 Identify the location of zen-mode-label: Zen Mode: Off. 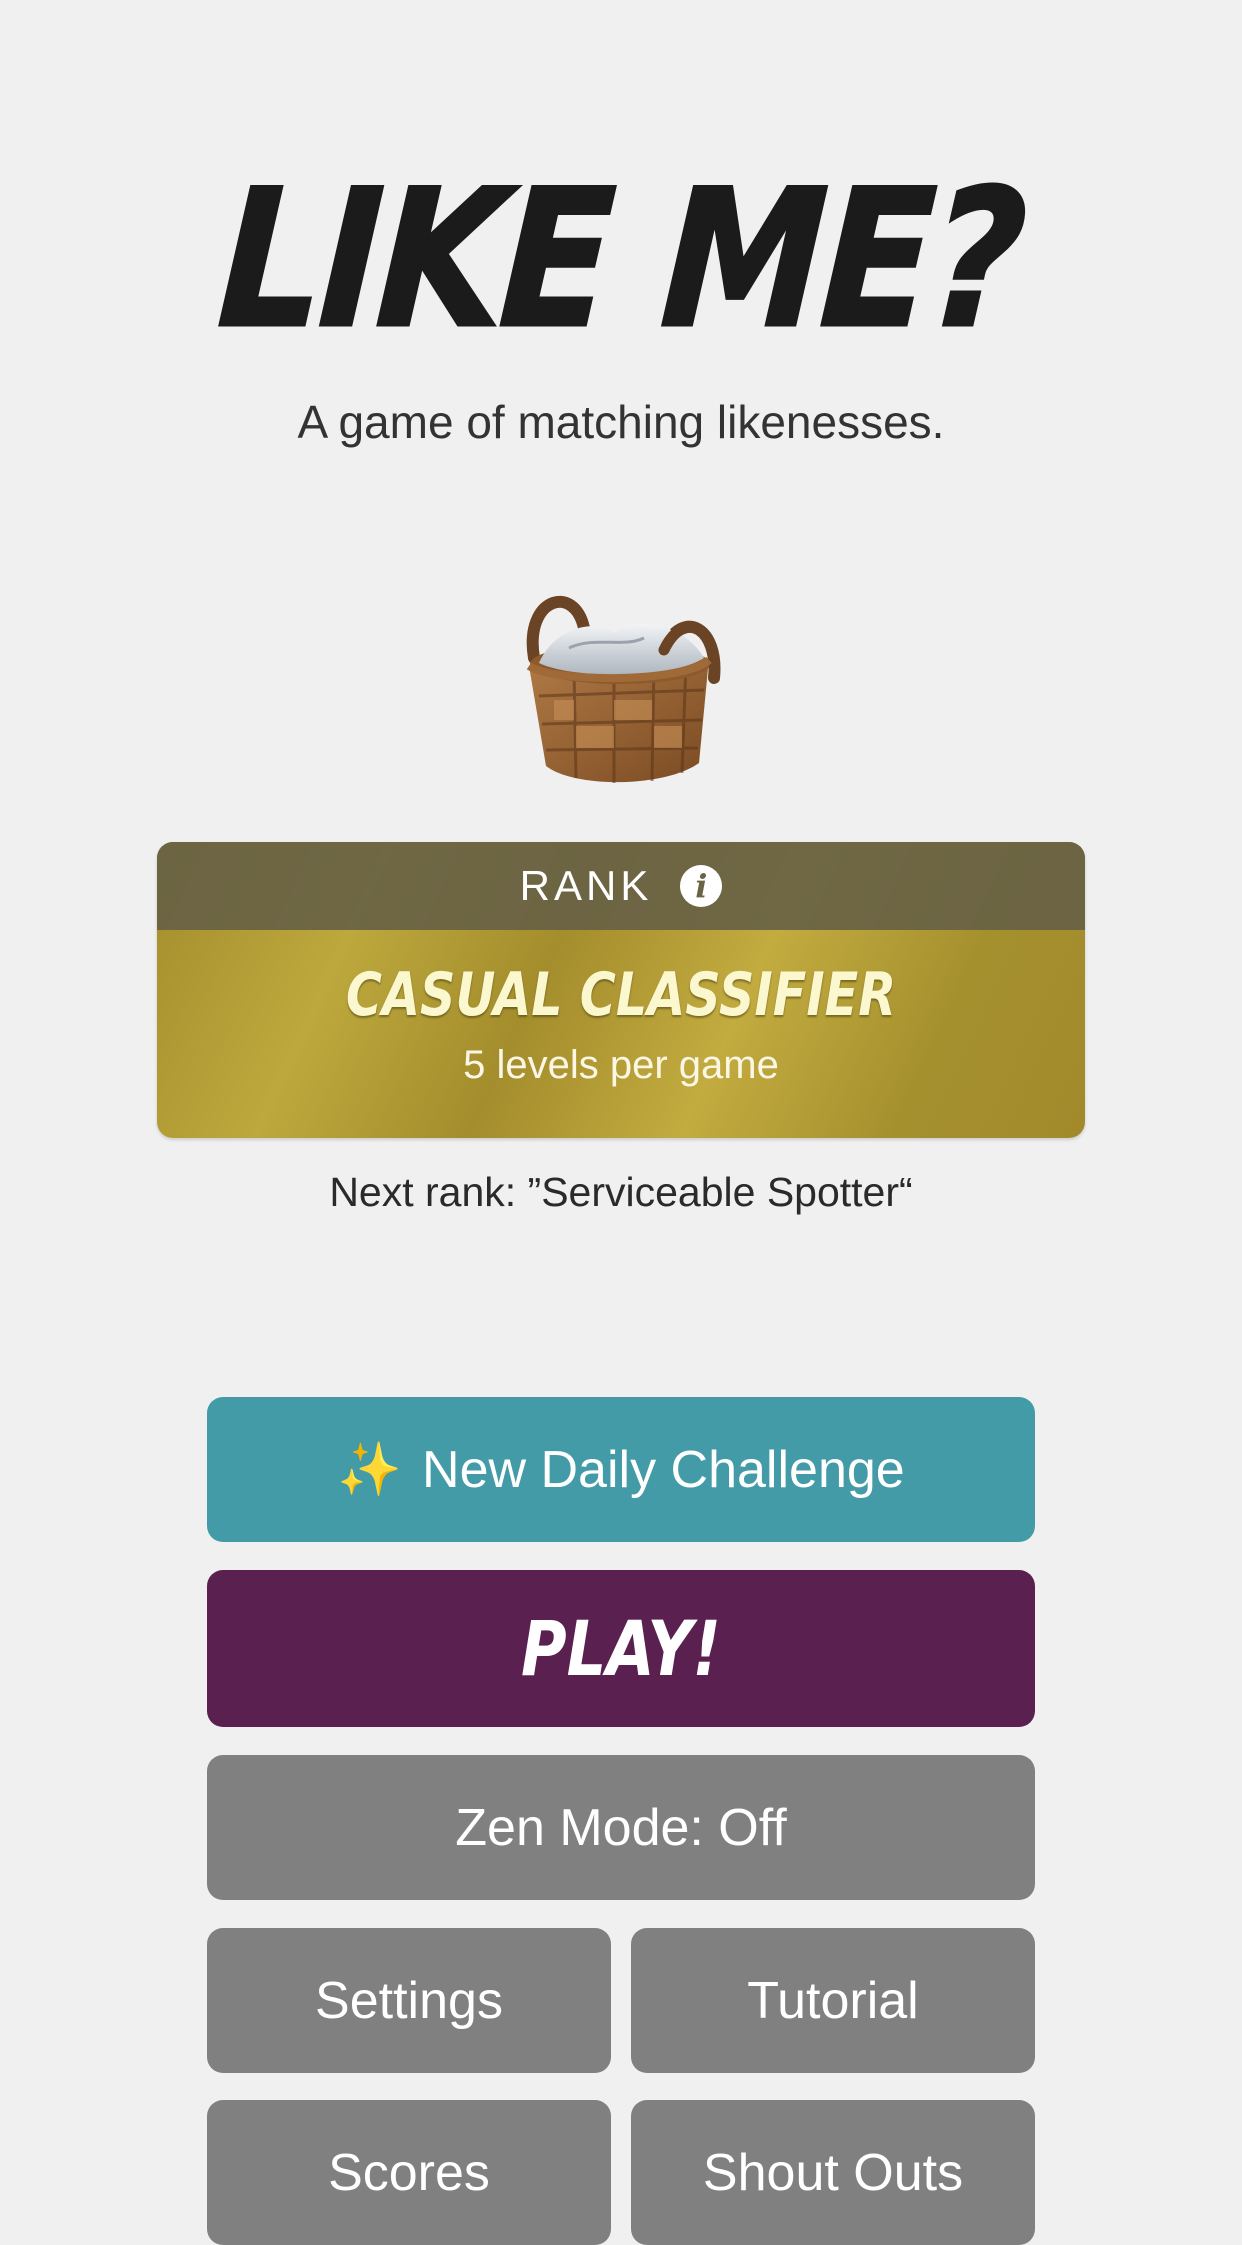
(621, 1827).